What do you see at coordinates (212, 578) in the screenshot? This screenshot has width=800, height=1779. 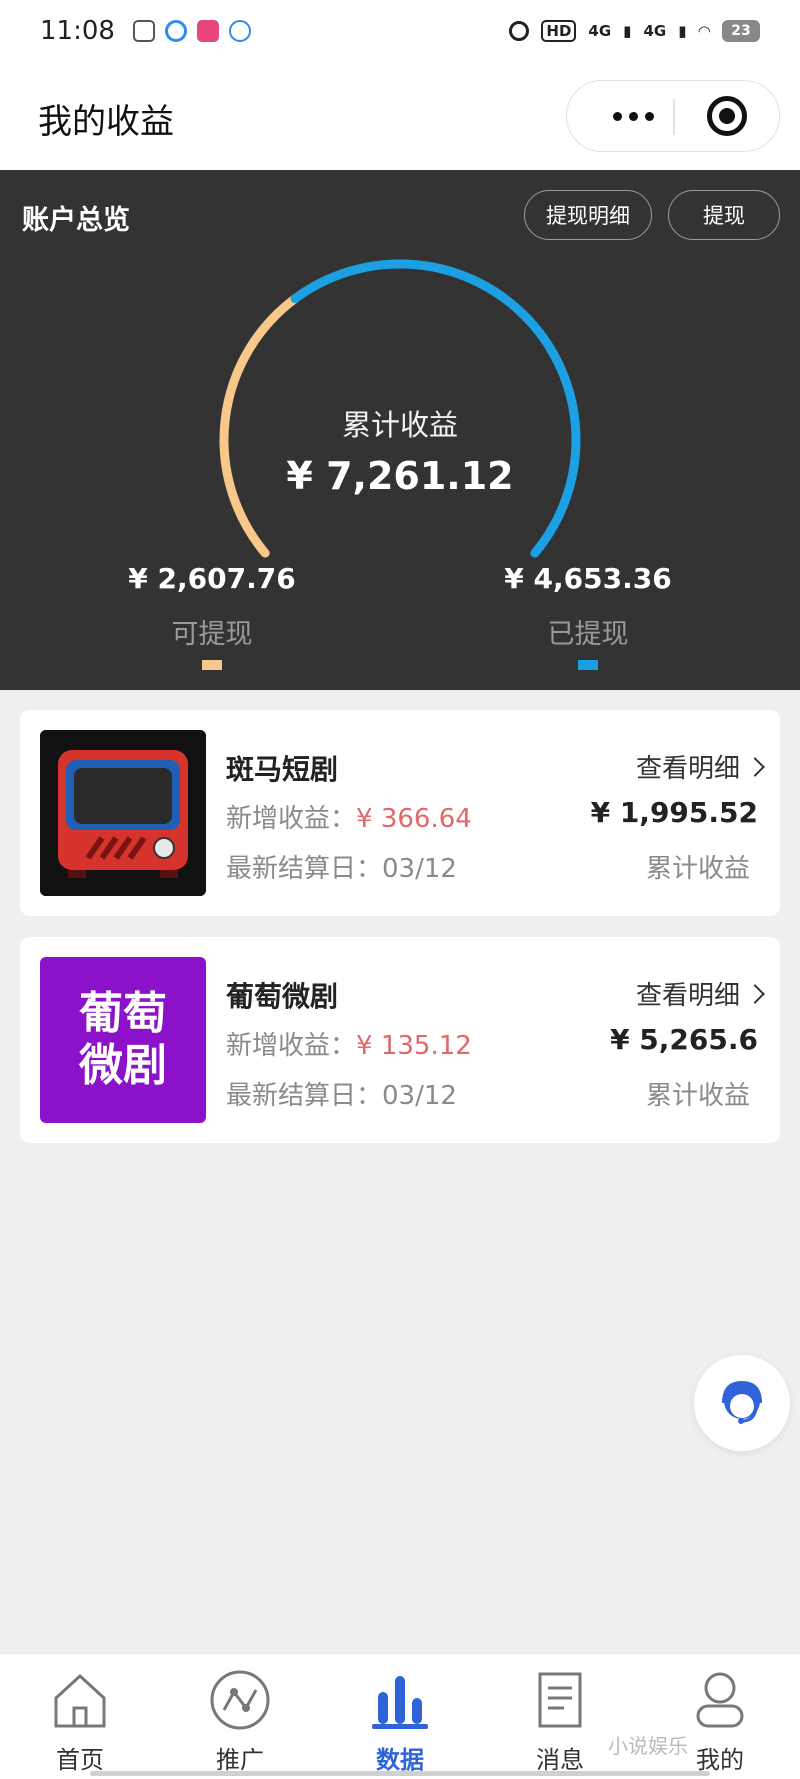 I see `withdrawable-value: ¥ 2,607.76` at bounding box center [212, 578].